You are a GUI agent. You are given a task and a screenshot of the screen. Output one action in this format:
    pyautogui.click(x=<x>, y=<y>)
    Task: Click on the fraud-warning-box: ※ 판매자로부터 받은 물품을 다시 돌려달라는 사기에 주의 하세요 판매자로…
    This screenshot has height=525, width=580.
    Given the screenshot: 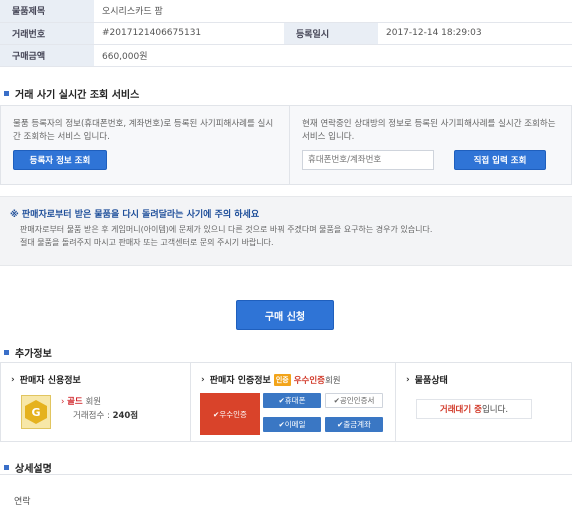 What is the action you would take?
    pyautogui.click(x=286, y=231)
    